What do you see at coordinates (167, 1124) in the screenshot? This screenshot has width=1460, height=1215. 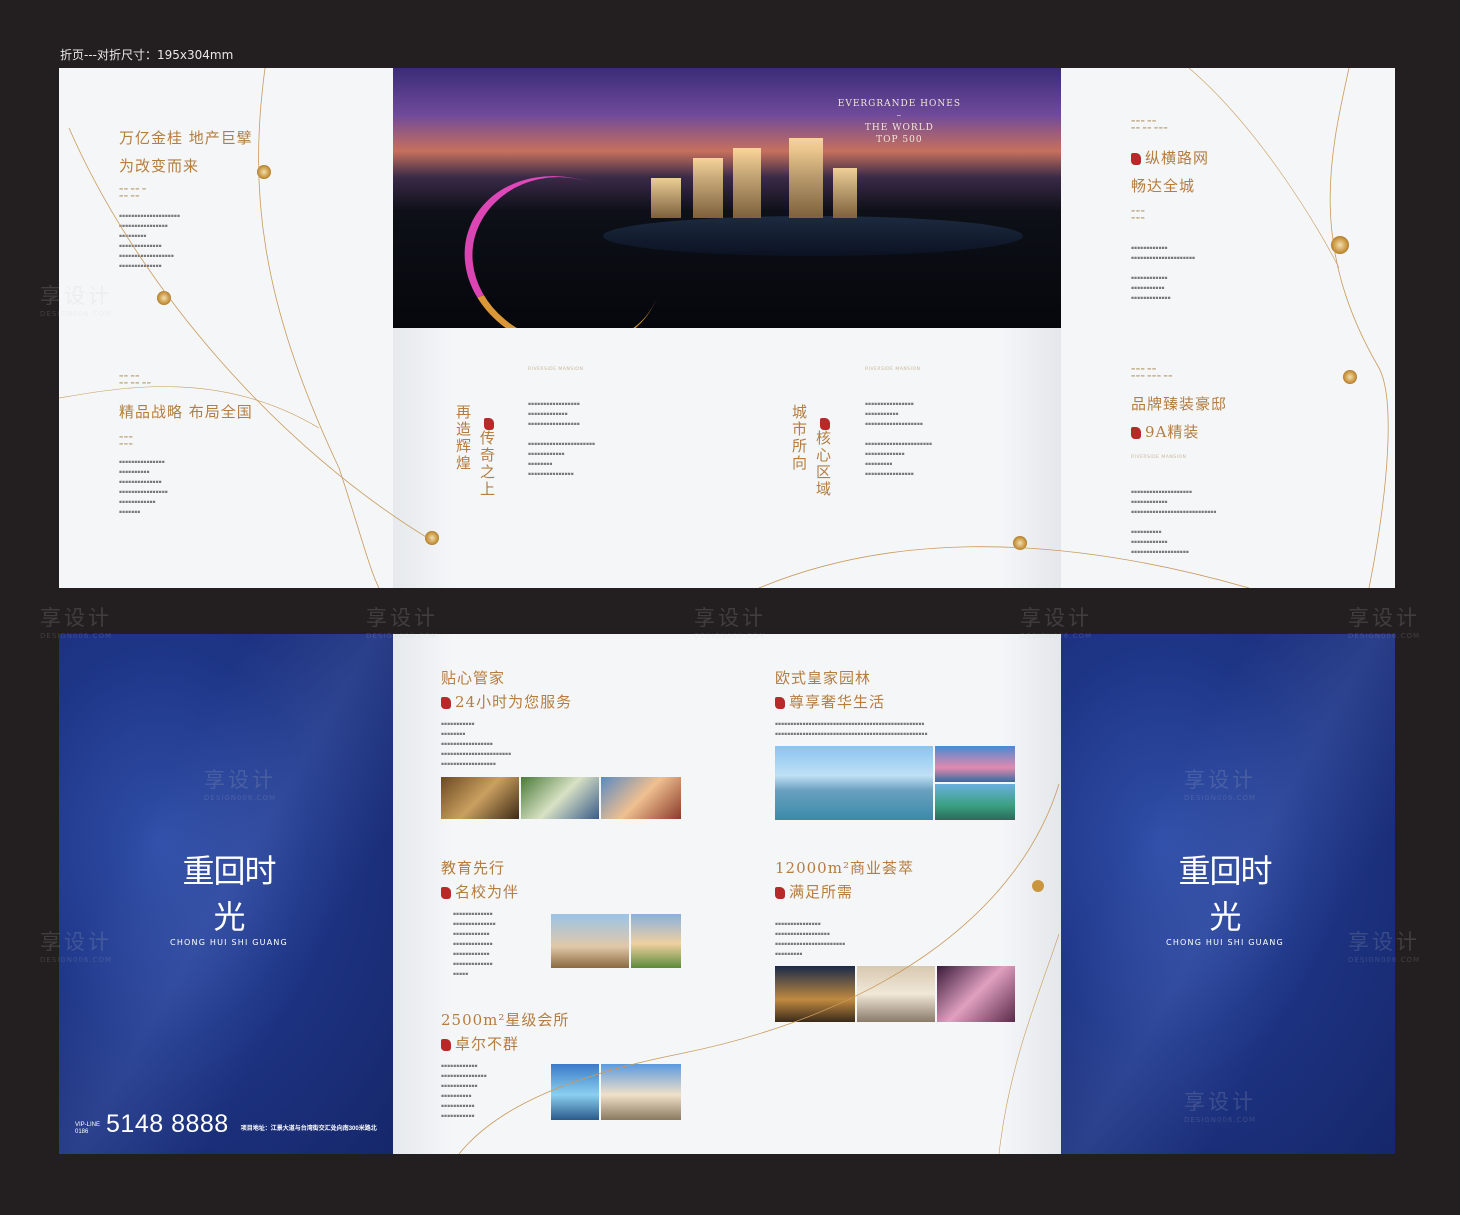 I see `hotline-number: 5148 8888` at bounding box center [167, 1124].